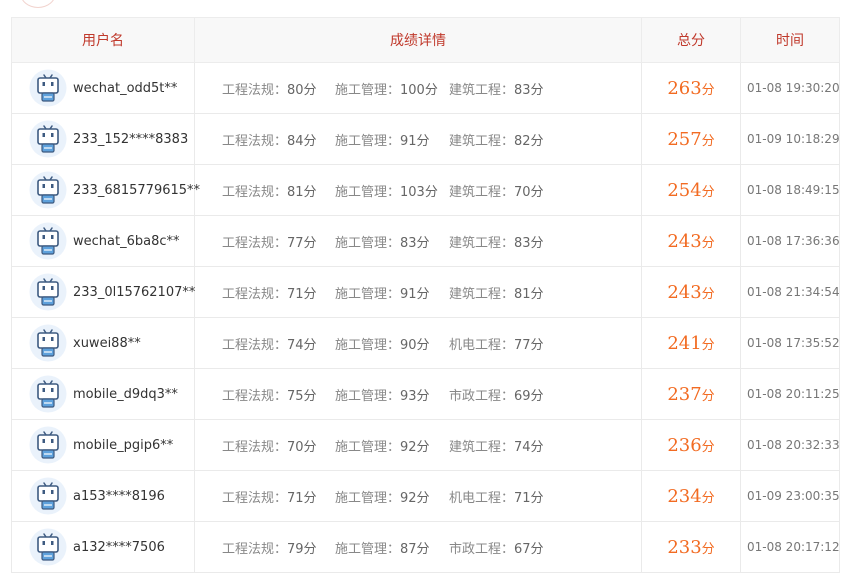  What do you see at coordinates (105, 190) in the screenshot?
I see `user-cell: 233_6815779615**` at bounding box center [105, 190].